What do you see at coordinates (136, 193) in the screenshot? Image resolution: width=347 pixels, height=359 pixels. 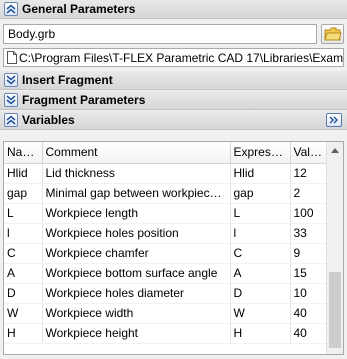 I see `cell-comment: Minimal gap between workpiece and lid` at bounding box center [136, 193].